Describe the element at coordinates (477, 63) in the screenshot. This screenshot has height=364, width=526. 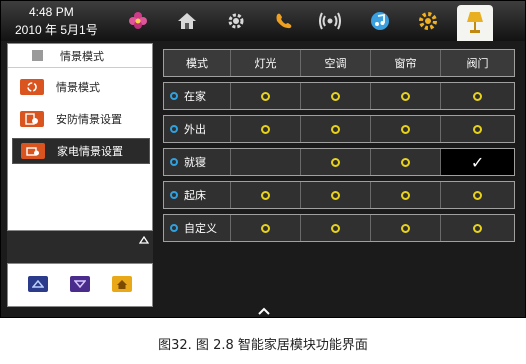
I see `column-header-valve: 阀门` at that location.